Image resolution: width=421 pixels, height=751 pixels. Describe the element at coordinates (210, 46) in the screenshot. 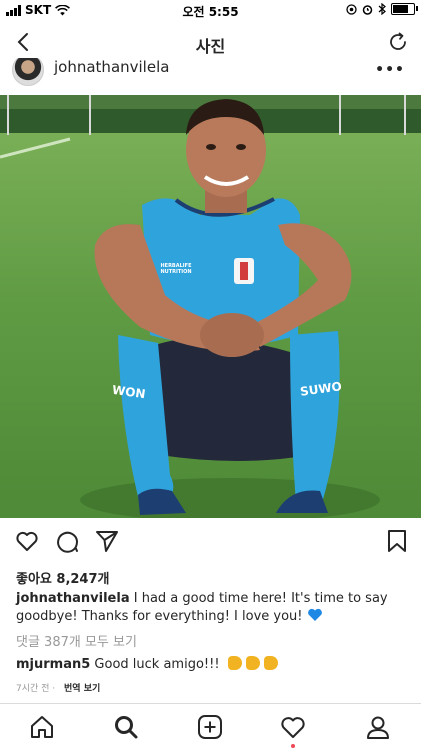

I see `page-title: 사진` at that location.